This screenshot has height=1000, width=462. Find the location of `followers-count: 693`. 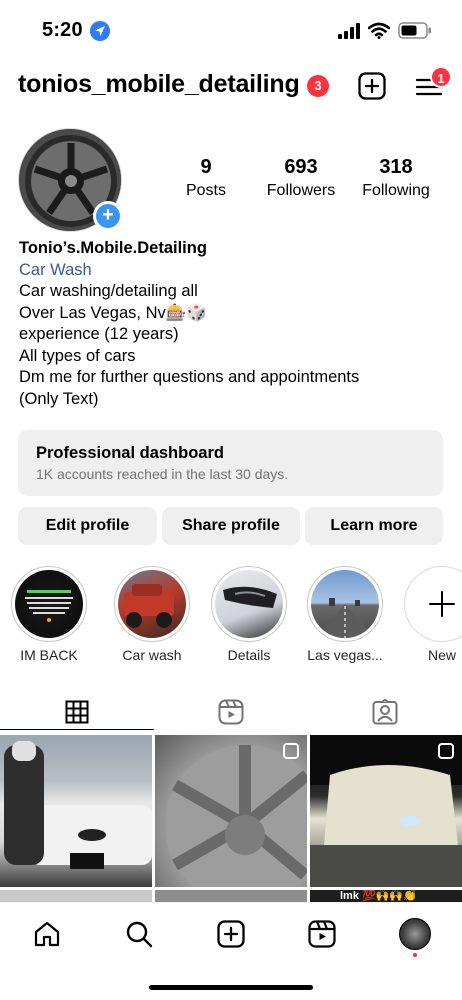

followers-count: 693 is located at coordinates (301, 167).